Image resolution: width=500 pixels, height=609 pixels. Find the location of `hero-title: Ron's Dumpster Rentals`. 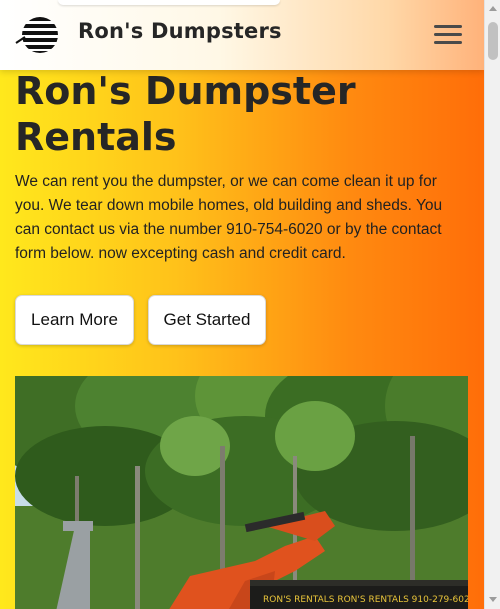

hero-title: Ron's Dumpster Rentals is located at coordinates (185, 114).